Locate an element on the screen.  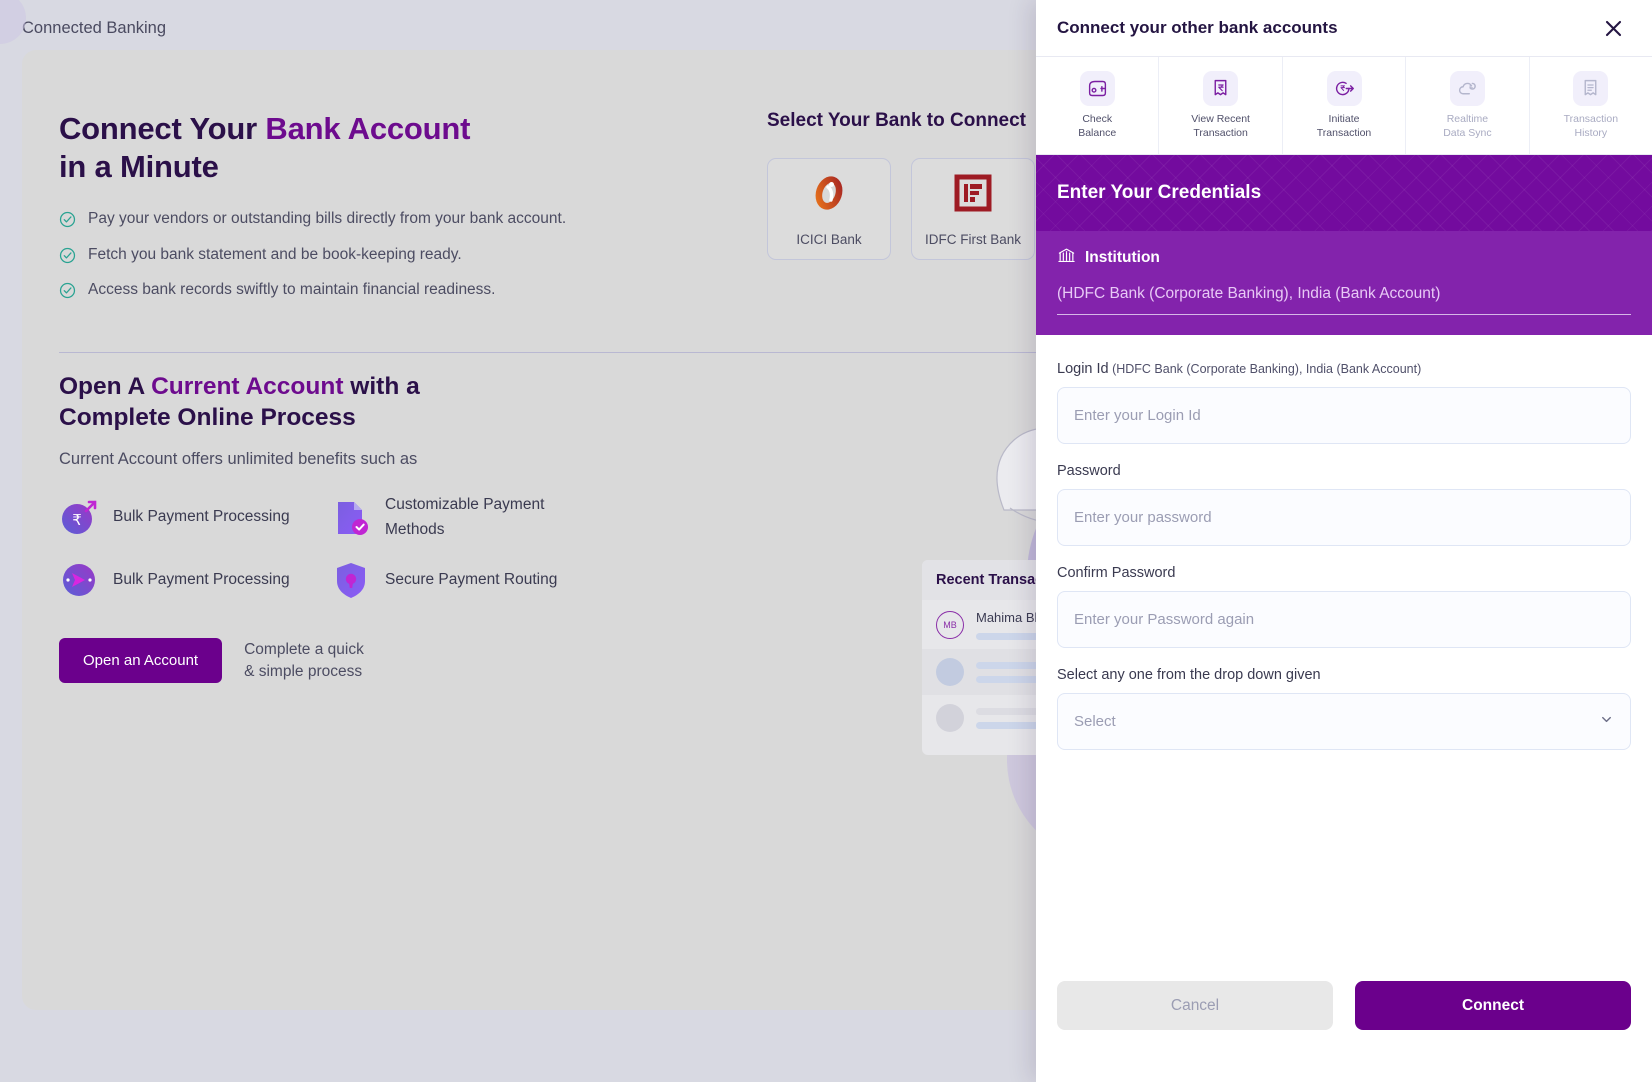
hero-heading: Connect Your Bank Account in a Minute is located at coordinates (409, 148).